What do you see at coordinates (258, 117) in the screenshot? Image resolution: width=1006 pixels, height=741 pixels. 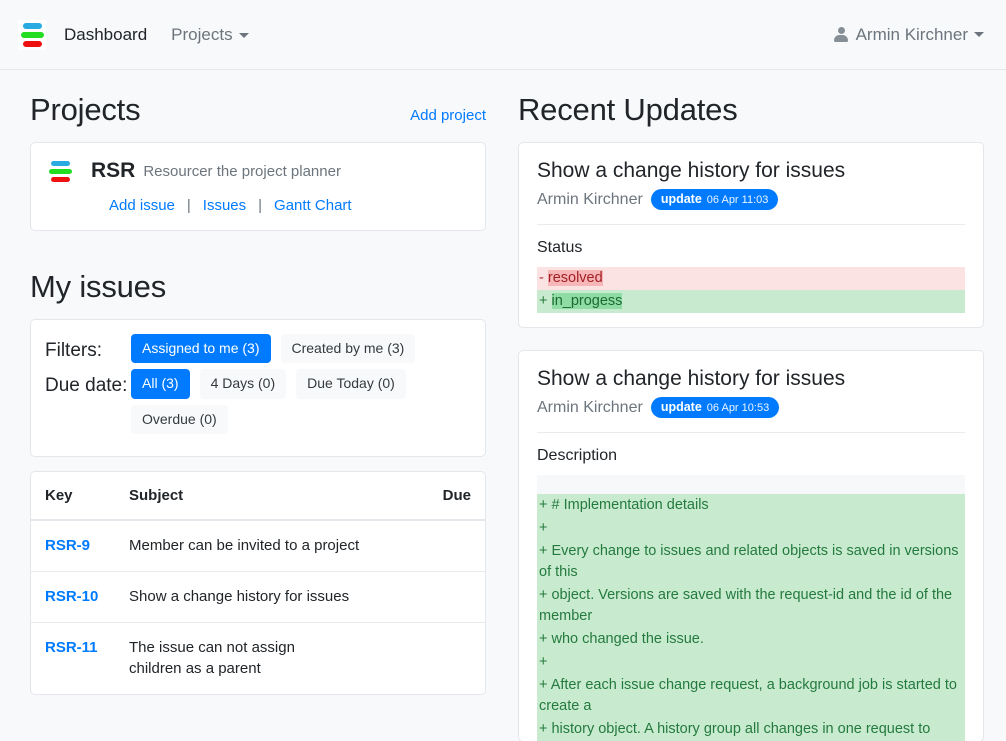 I see `projects-header: Projects Add project` at bounding box center [258, 117].